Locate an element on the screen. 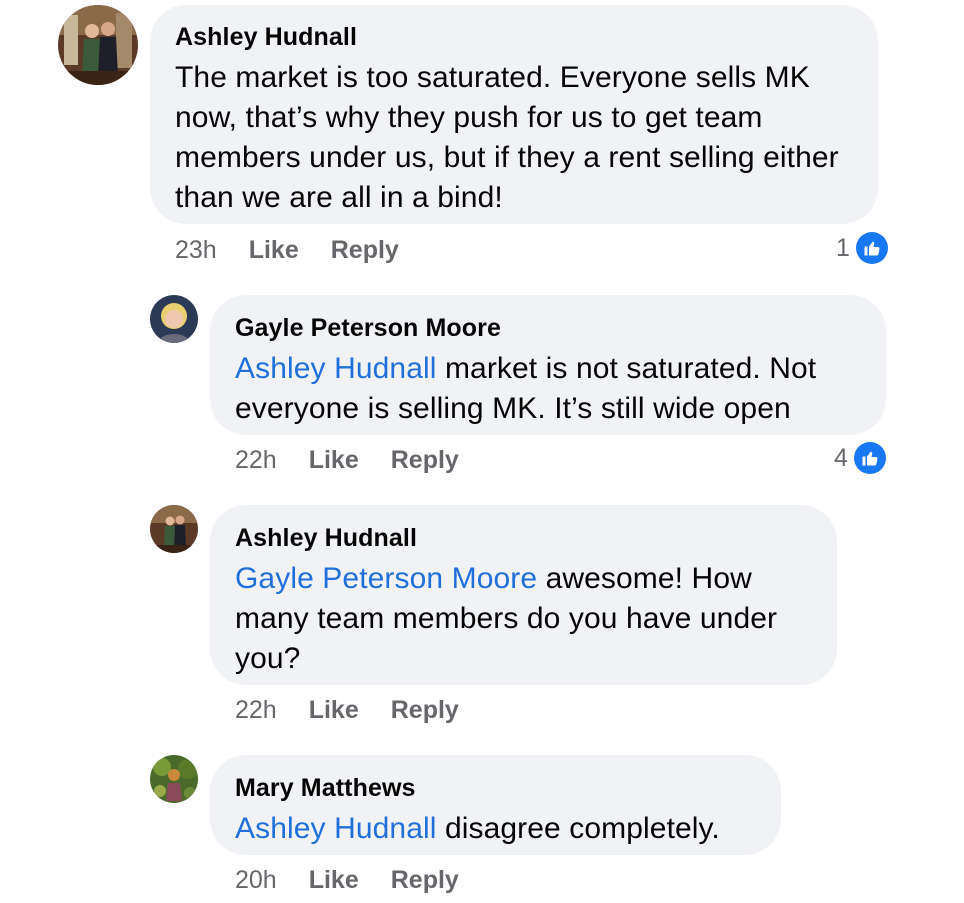 The width and height of the screenshot is (964, 903). mention-link: Gayle Peterson Moore is located at coordinates (386, 578).